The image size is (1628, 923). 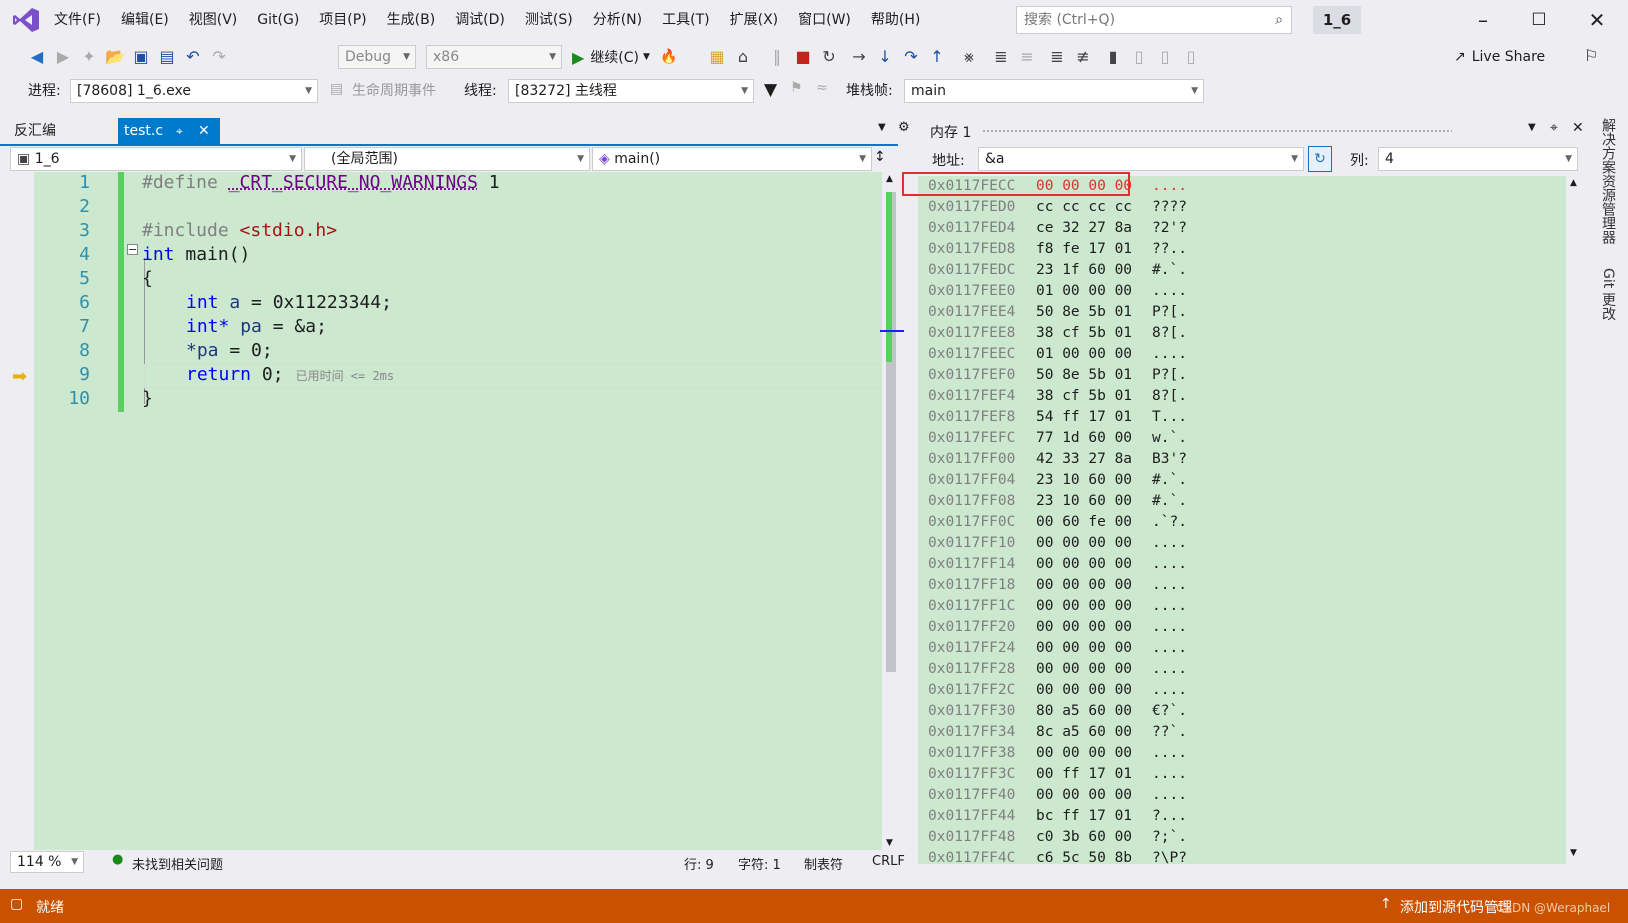 What do you see at coordinates (377, 57) in the screenshot?
I see `solution-config-select: Debug ▼` at bounding box center [377, 57].